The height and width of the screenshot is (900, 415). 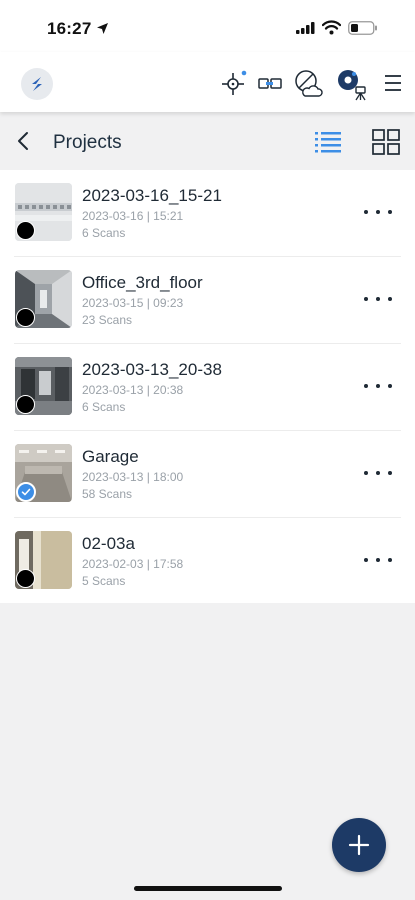 I want to click on app-toolbar, so click(x=207, y=82).